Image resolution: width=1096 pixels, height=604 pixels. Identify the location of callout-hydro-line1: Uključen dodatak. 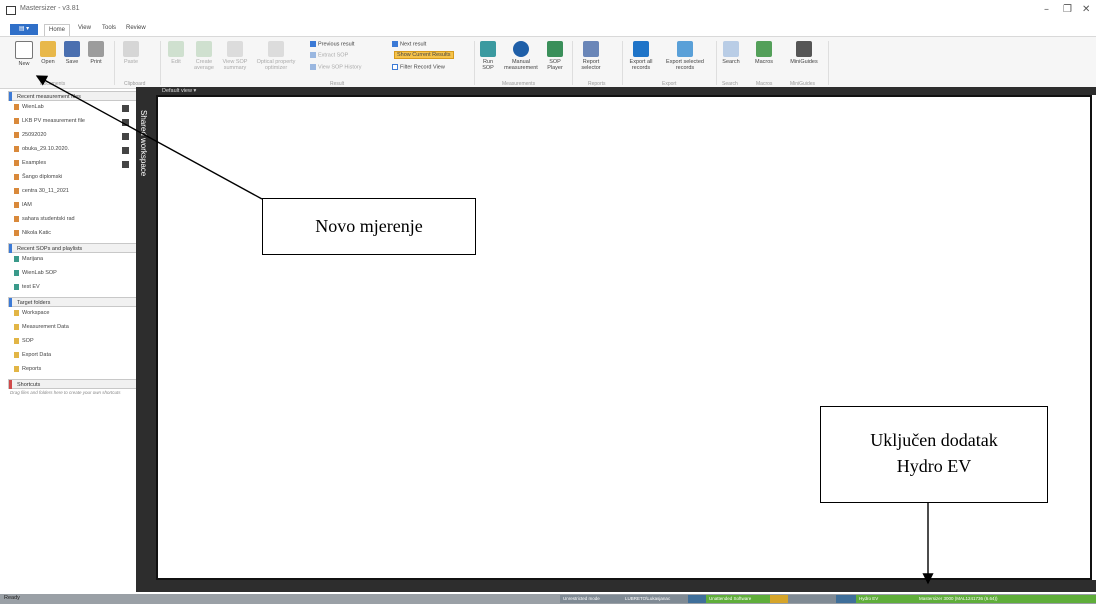
(934, 440).